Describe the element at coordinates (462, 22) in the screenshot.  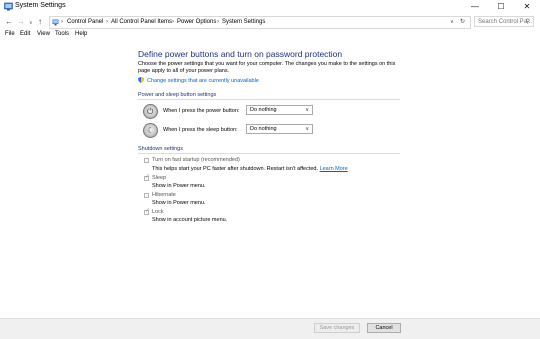
I see `refresh-icon: ↻` at that location.